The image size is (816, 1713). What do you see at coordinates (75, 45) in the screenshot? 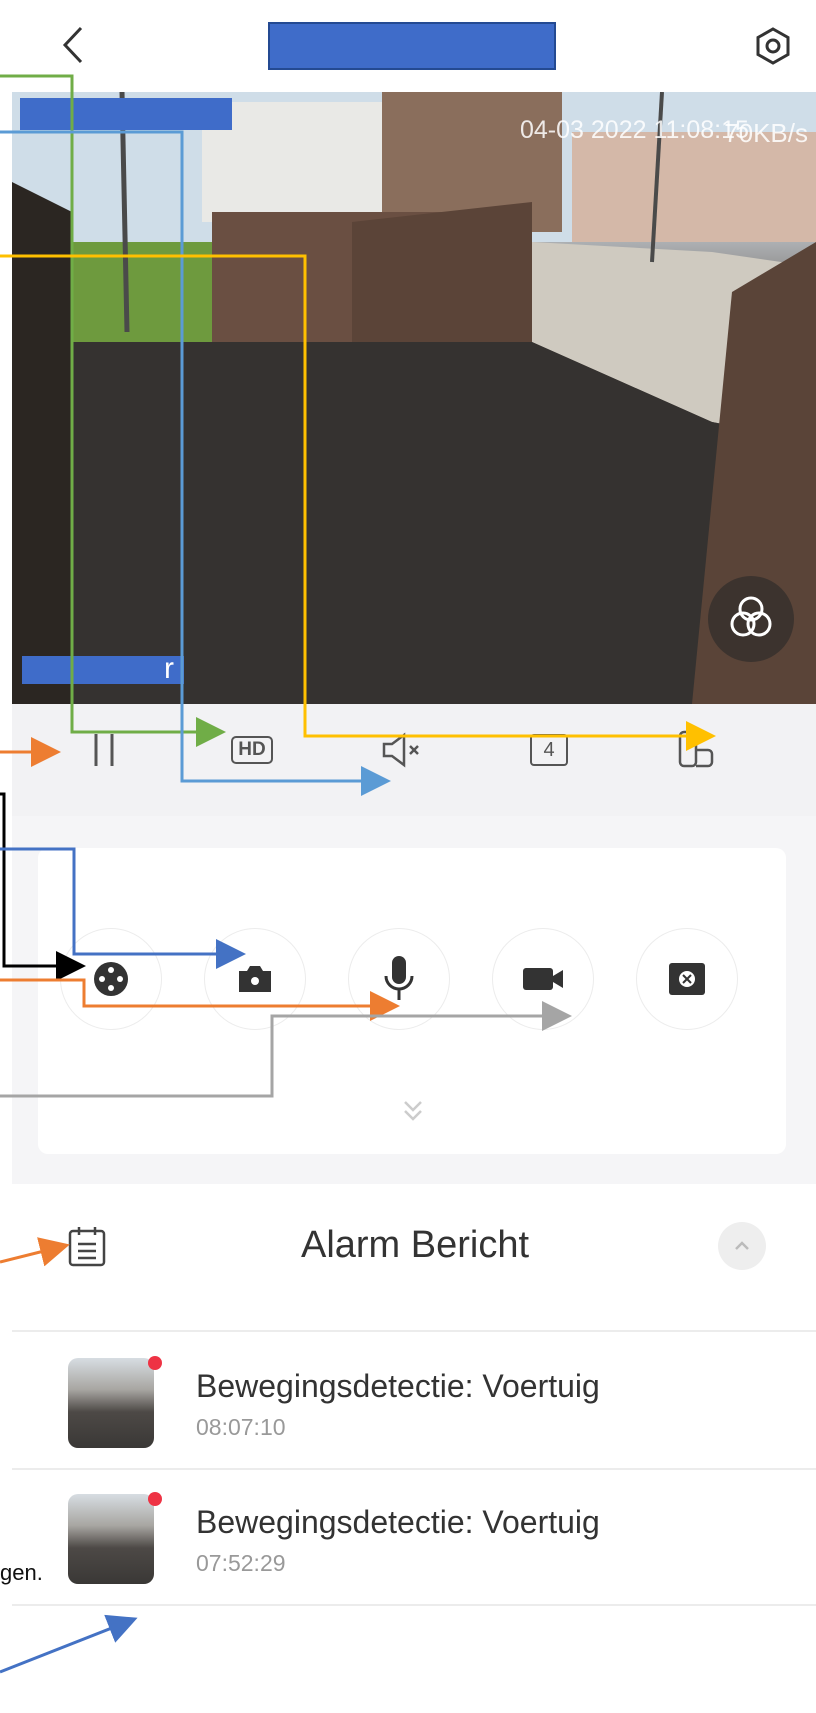
I see `chevron-left-icon` at bounding box center [75, 45].